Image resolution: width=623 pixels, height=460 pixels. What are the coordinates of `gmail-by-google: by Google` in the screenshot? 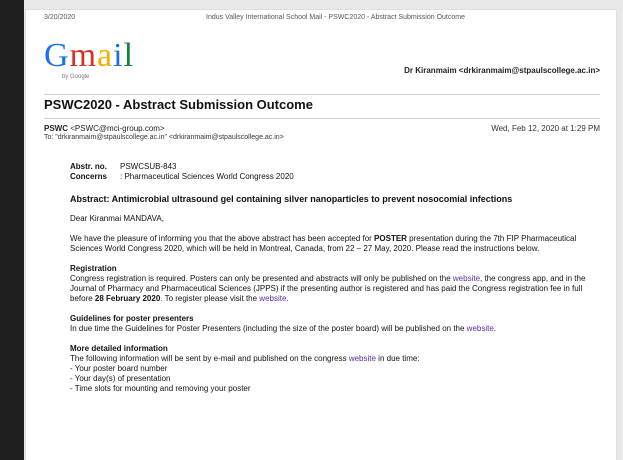 It's located at (76, 77).